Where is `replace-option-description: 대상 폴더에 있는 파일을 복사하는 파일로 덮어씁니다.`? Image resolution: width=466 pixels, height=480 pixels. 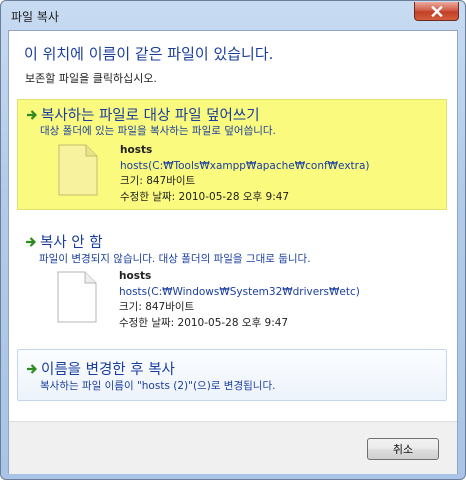
replace-option-description: 대상 폴더에 있는 파일을 복사하는 파일로 덮어씁니다. is located at coordinates (158, 131).